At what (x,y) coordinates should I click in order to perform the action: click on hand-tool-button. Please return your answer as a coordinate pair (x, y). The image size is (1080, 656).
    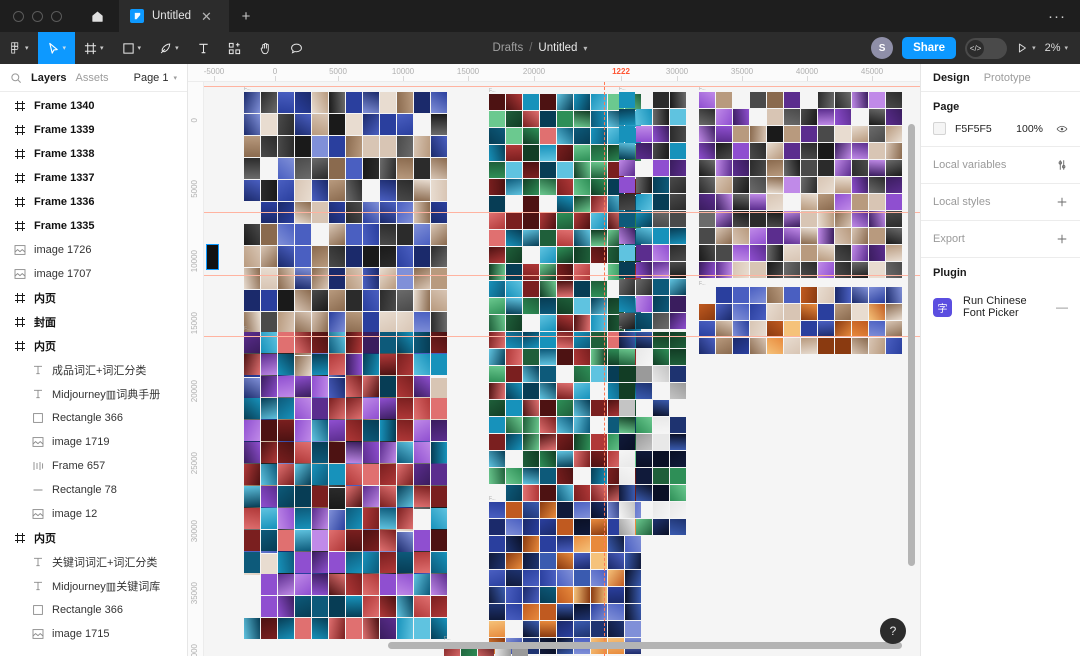
    Looking at the image, I should click on (265, 48).